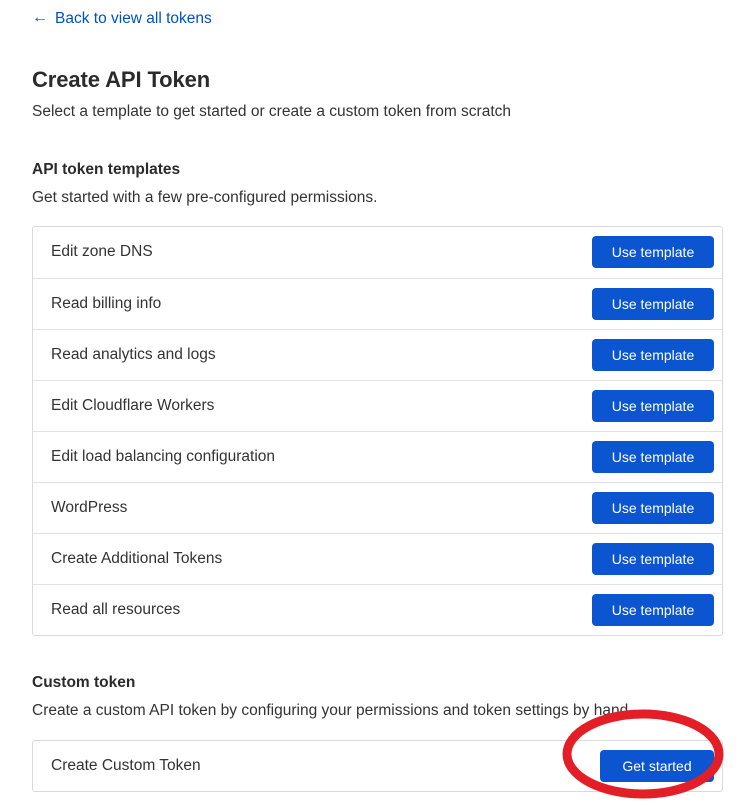  Describe the element at coordinates (126, 765) in the screenshot. I see `custom-token-label: Create Custom Token` at that location.